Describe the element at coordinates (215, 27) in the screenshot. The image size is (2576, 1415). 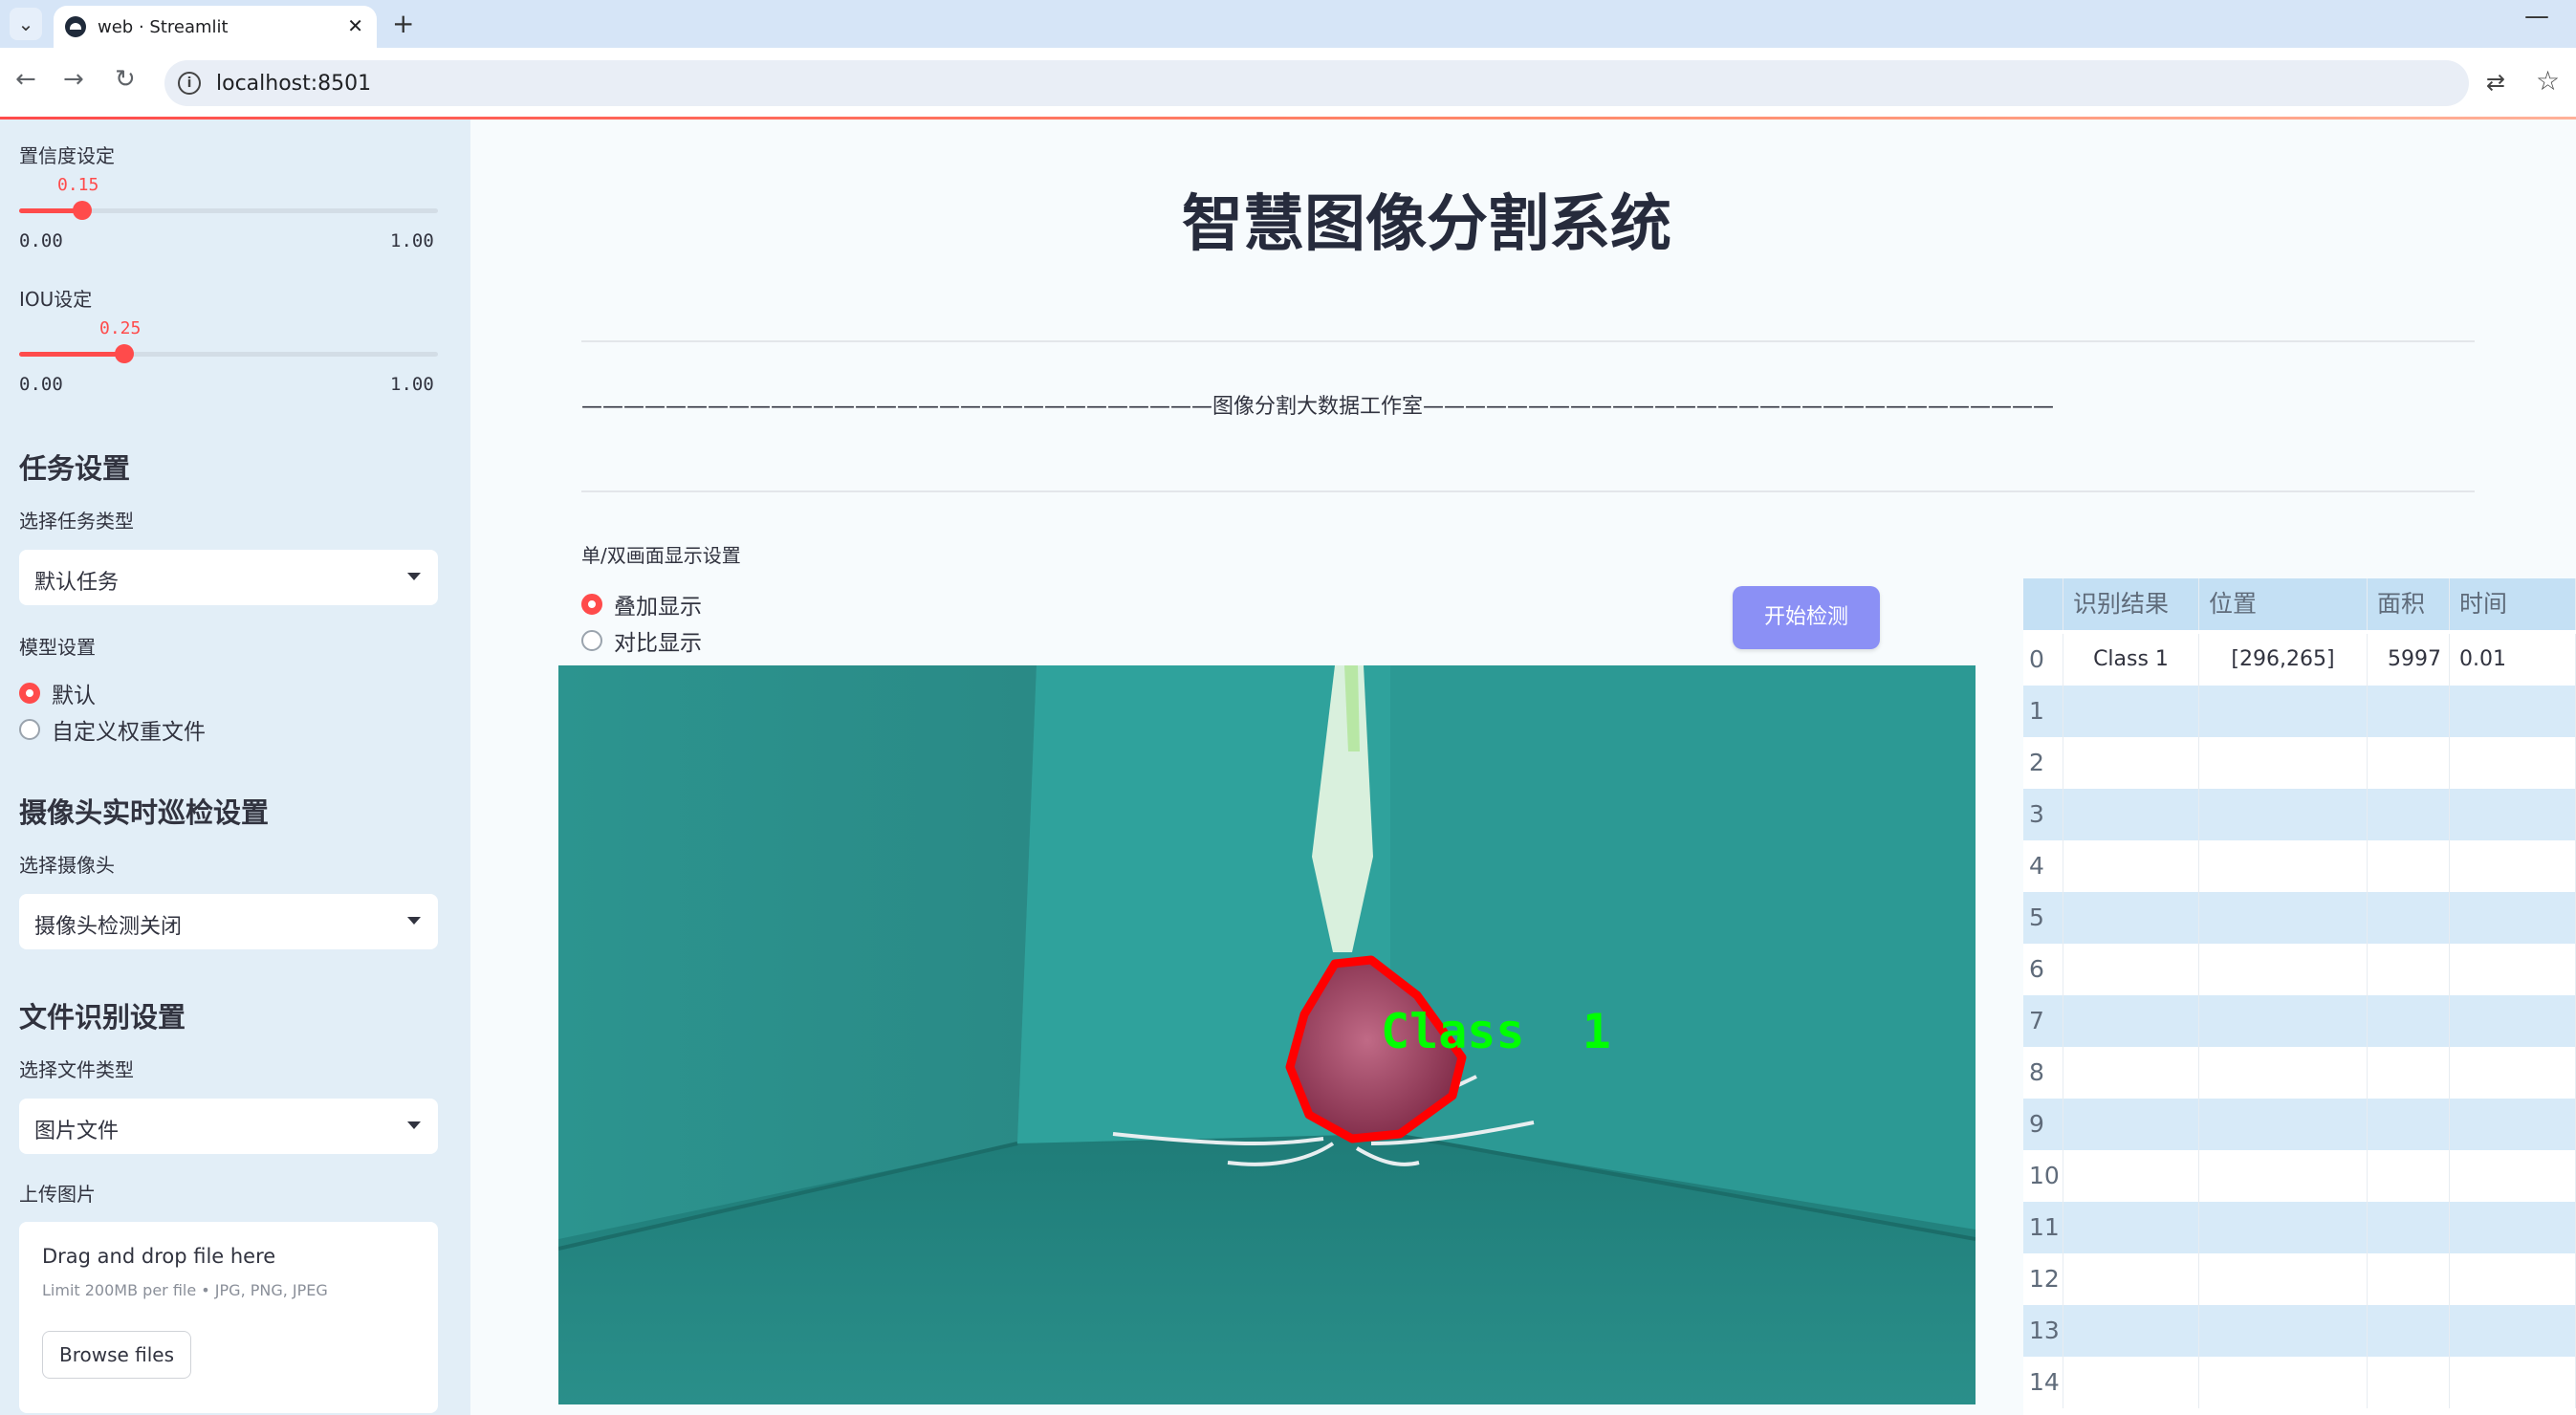
I see `browser-tab: web · Streamlit ✕` at that location.